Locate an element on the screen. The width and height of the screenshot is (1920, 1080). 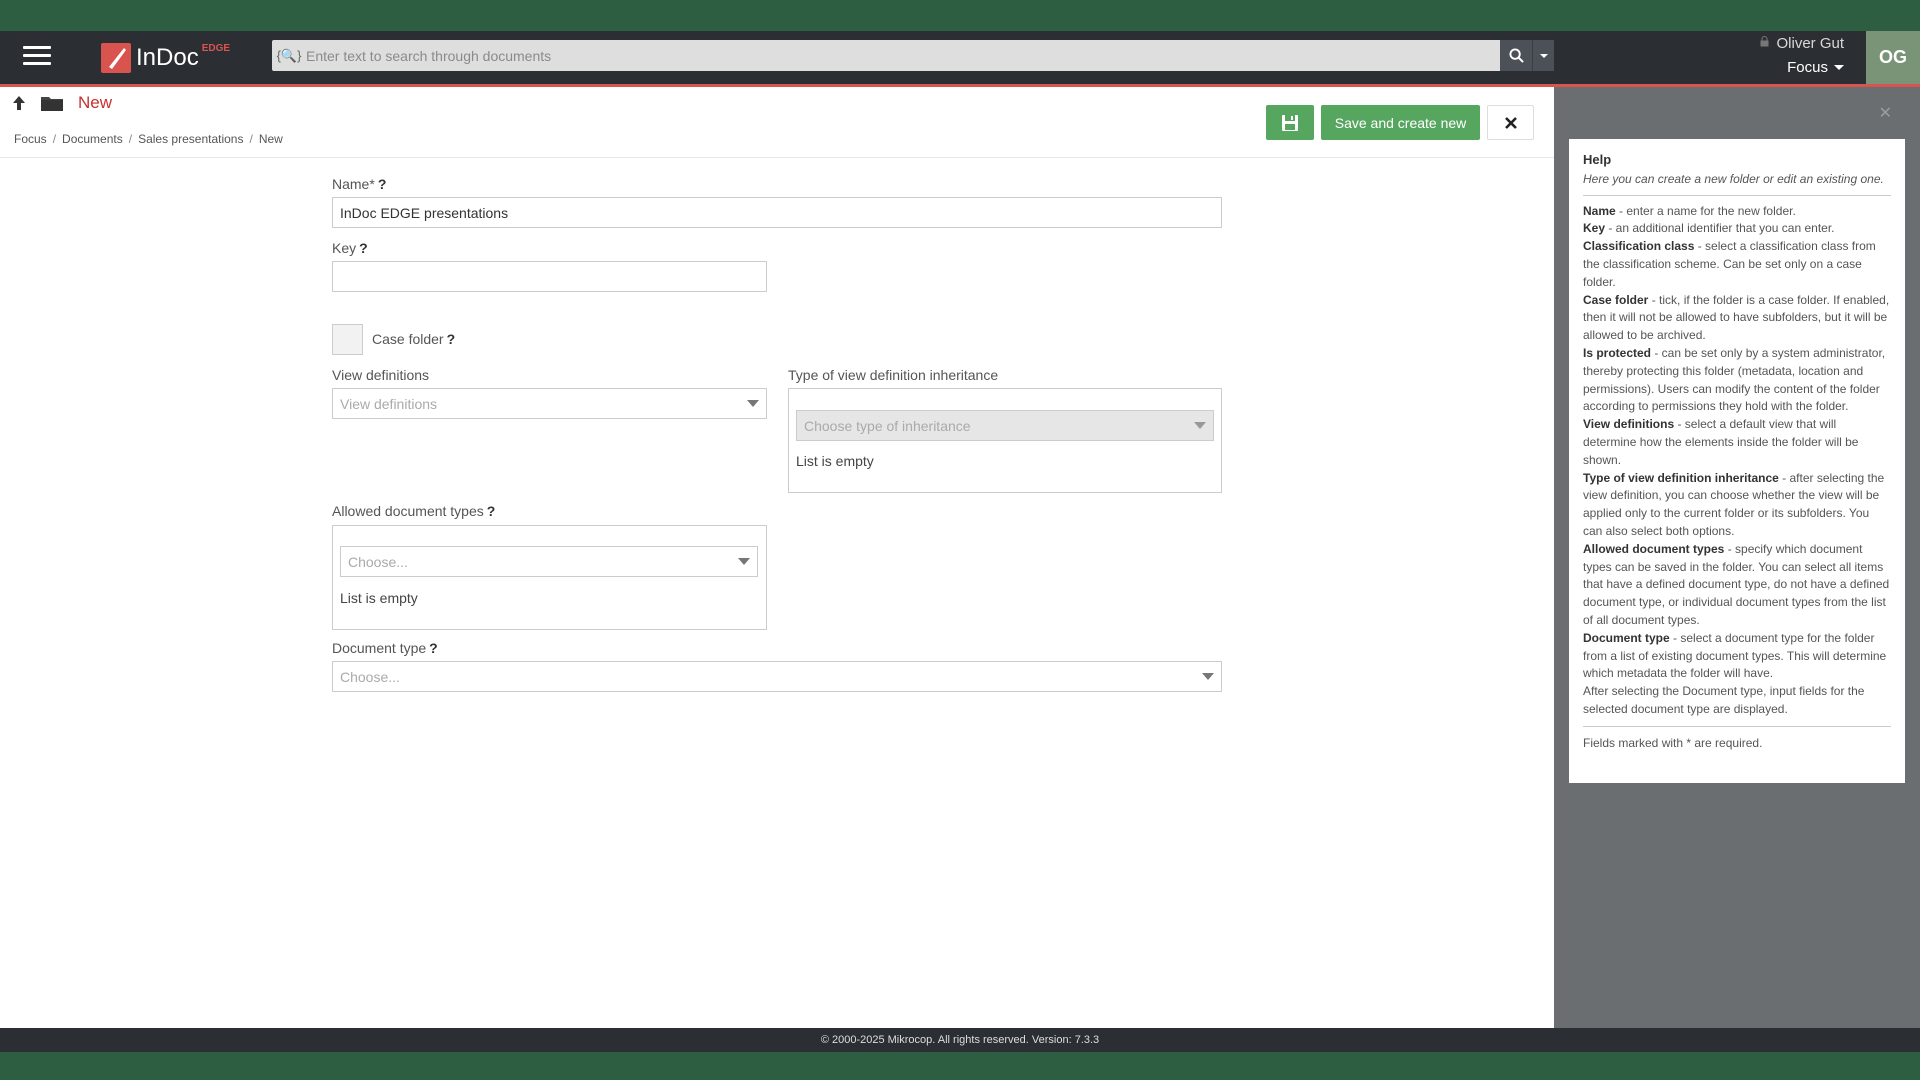
user-name: Oliver Gut is located at coordinates (1810, 43).